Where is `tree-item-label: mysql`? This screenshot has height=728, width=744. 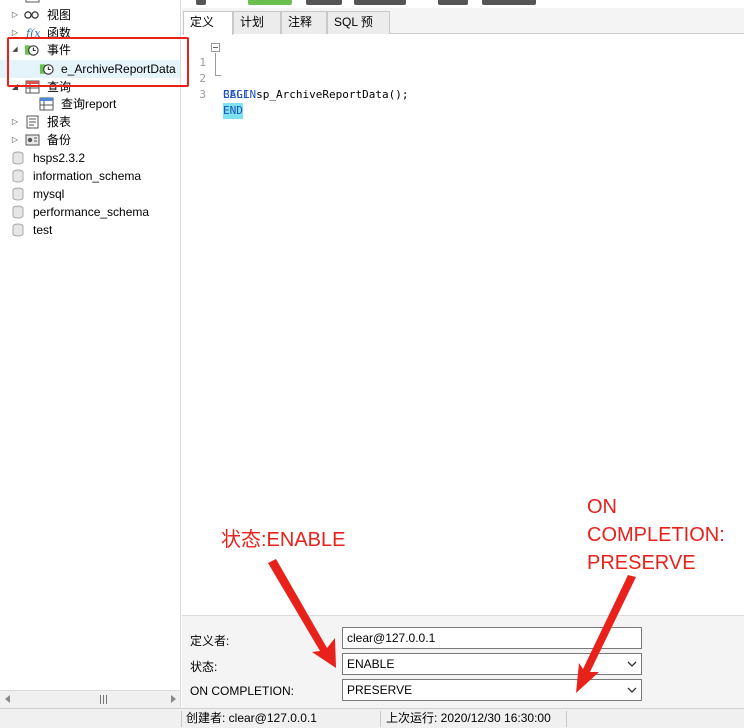 tree-item-label: mysql is located at coordinates (49, 194).